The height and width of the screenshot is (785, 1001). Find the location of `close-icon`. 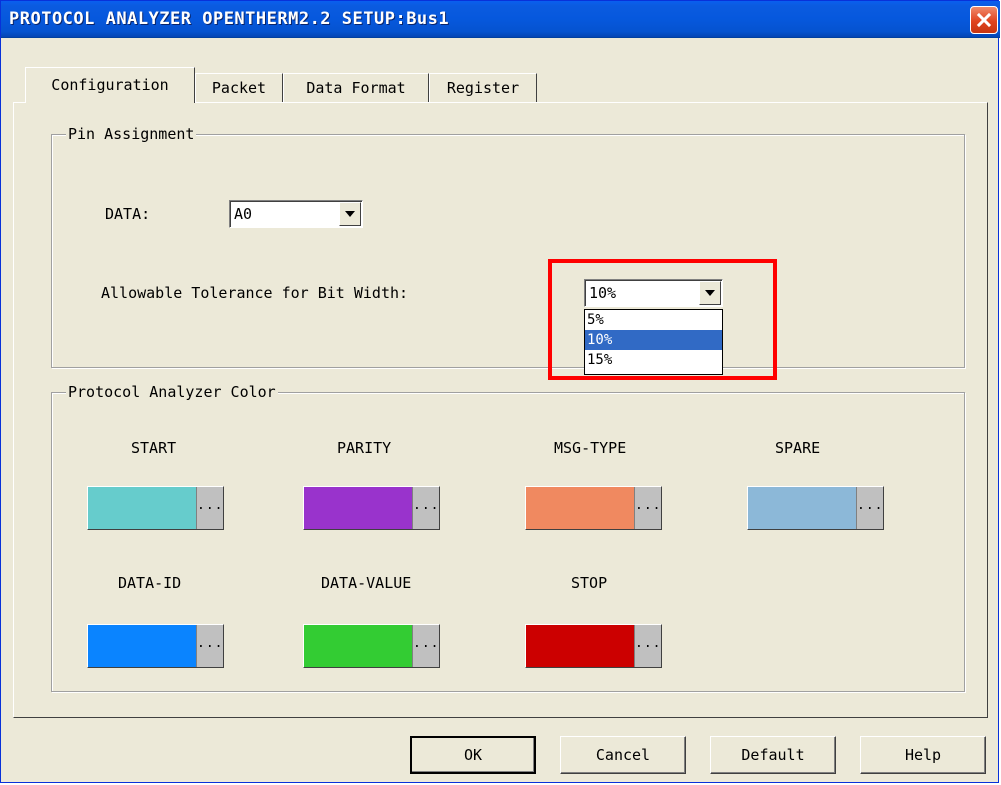

close-icon is located at coordinates (984, 20).